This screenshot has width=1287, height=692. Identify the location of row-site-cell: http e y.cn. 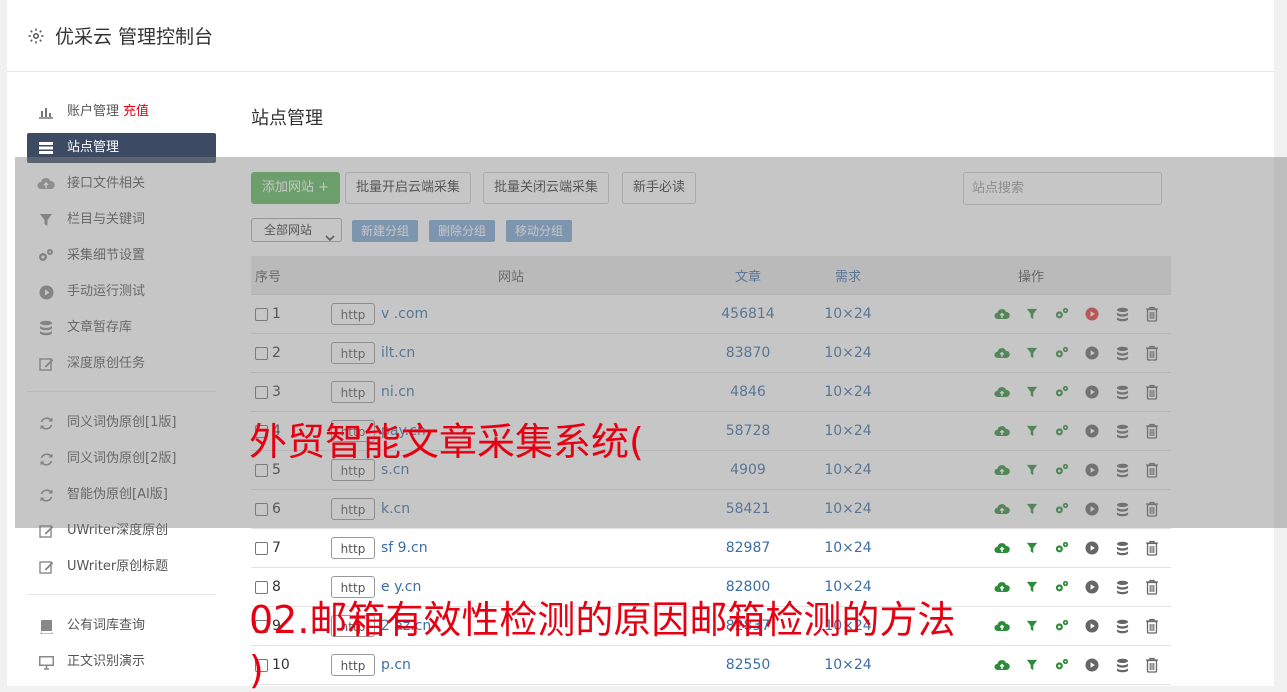
(511, 587).